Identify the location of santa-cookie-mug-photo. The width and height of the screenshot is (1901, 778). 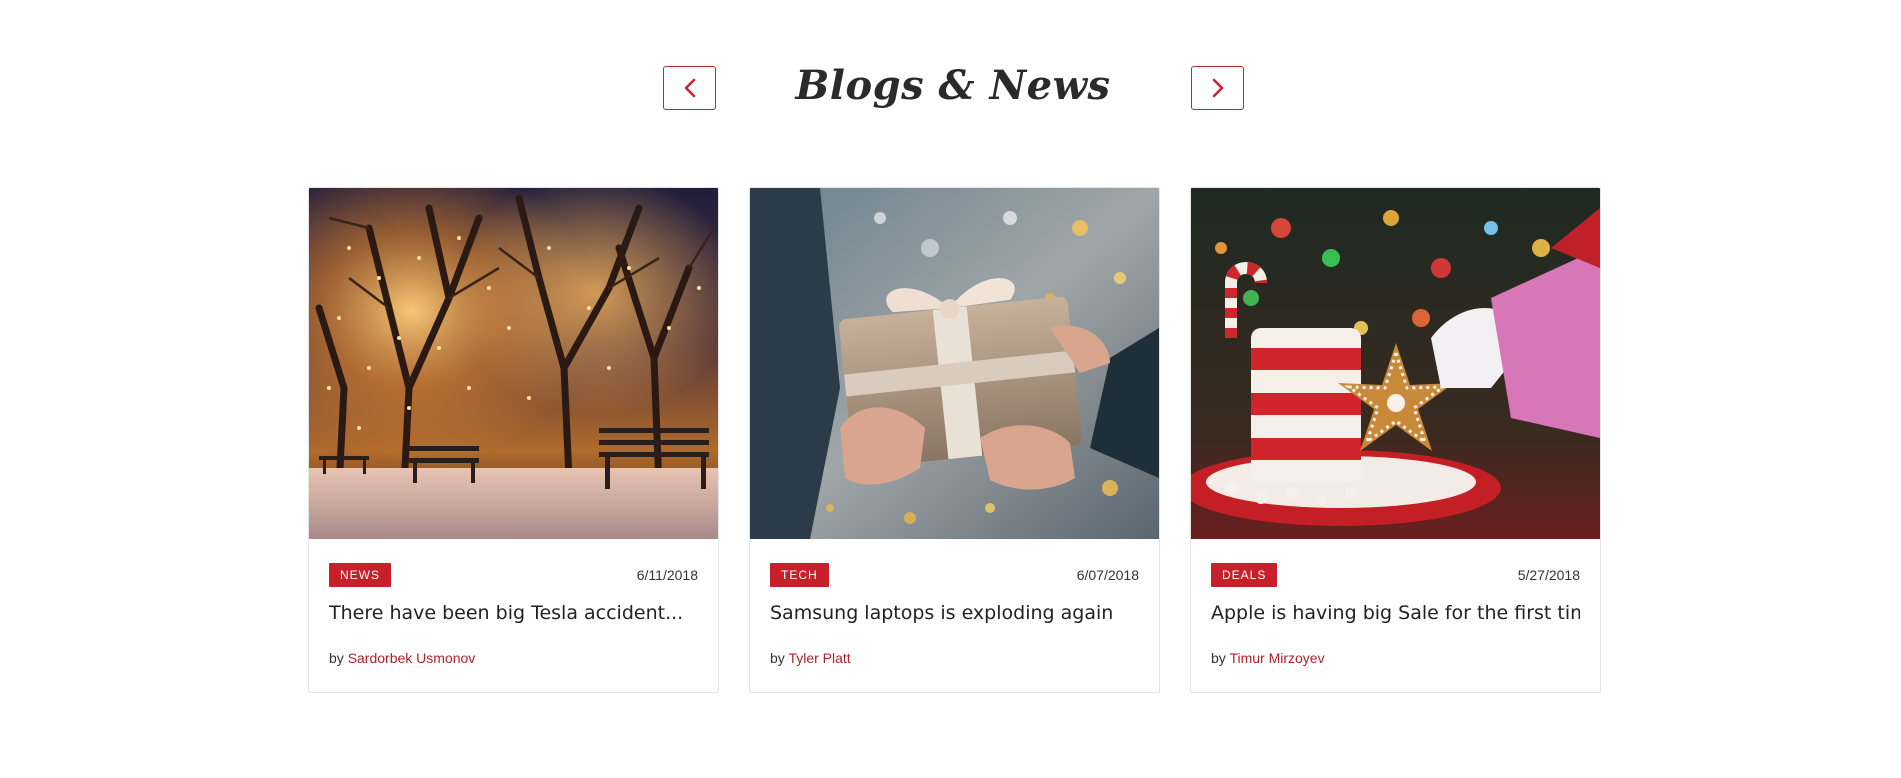
(1395, 363).